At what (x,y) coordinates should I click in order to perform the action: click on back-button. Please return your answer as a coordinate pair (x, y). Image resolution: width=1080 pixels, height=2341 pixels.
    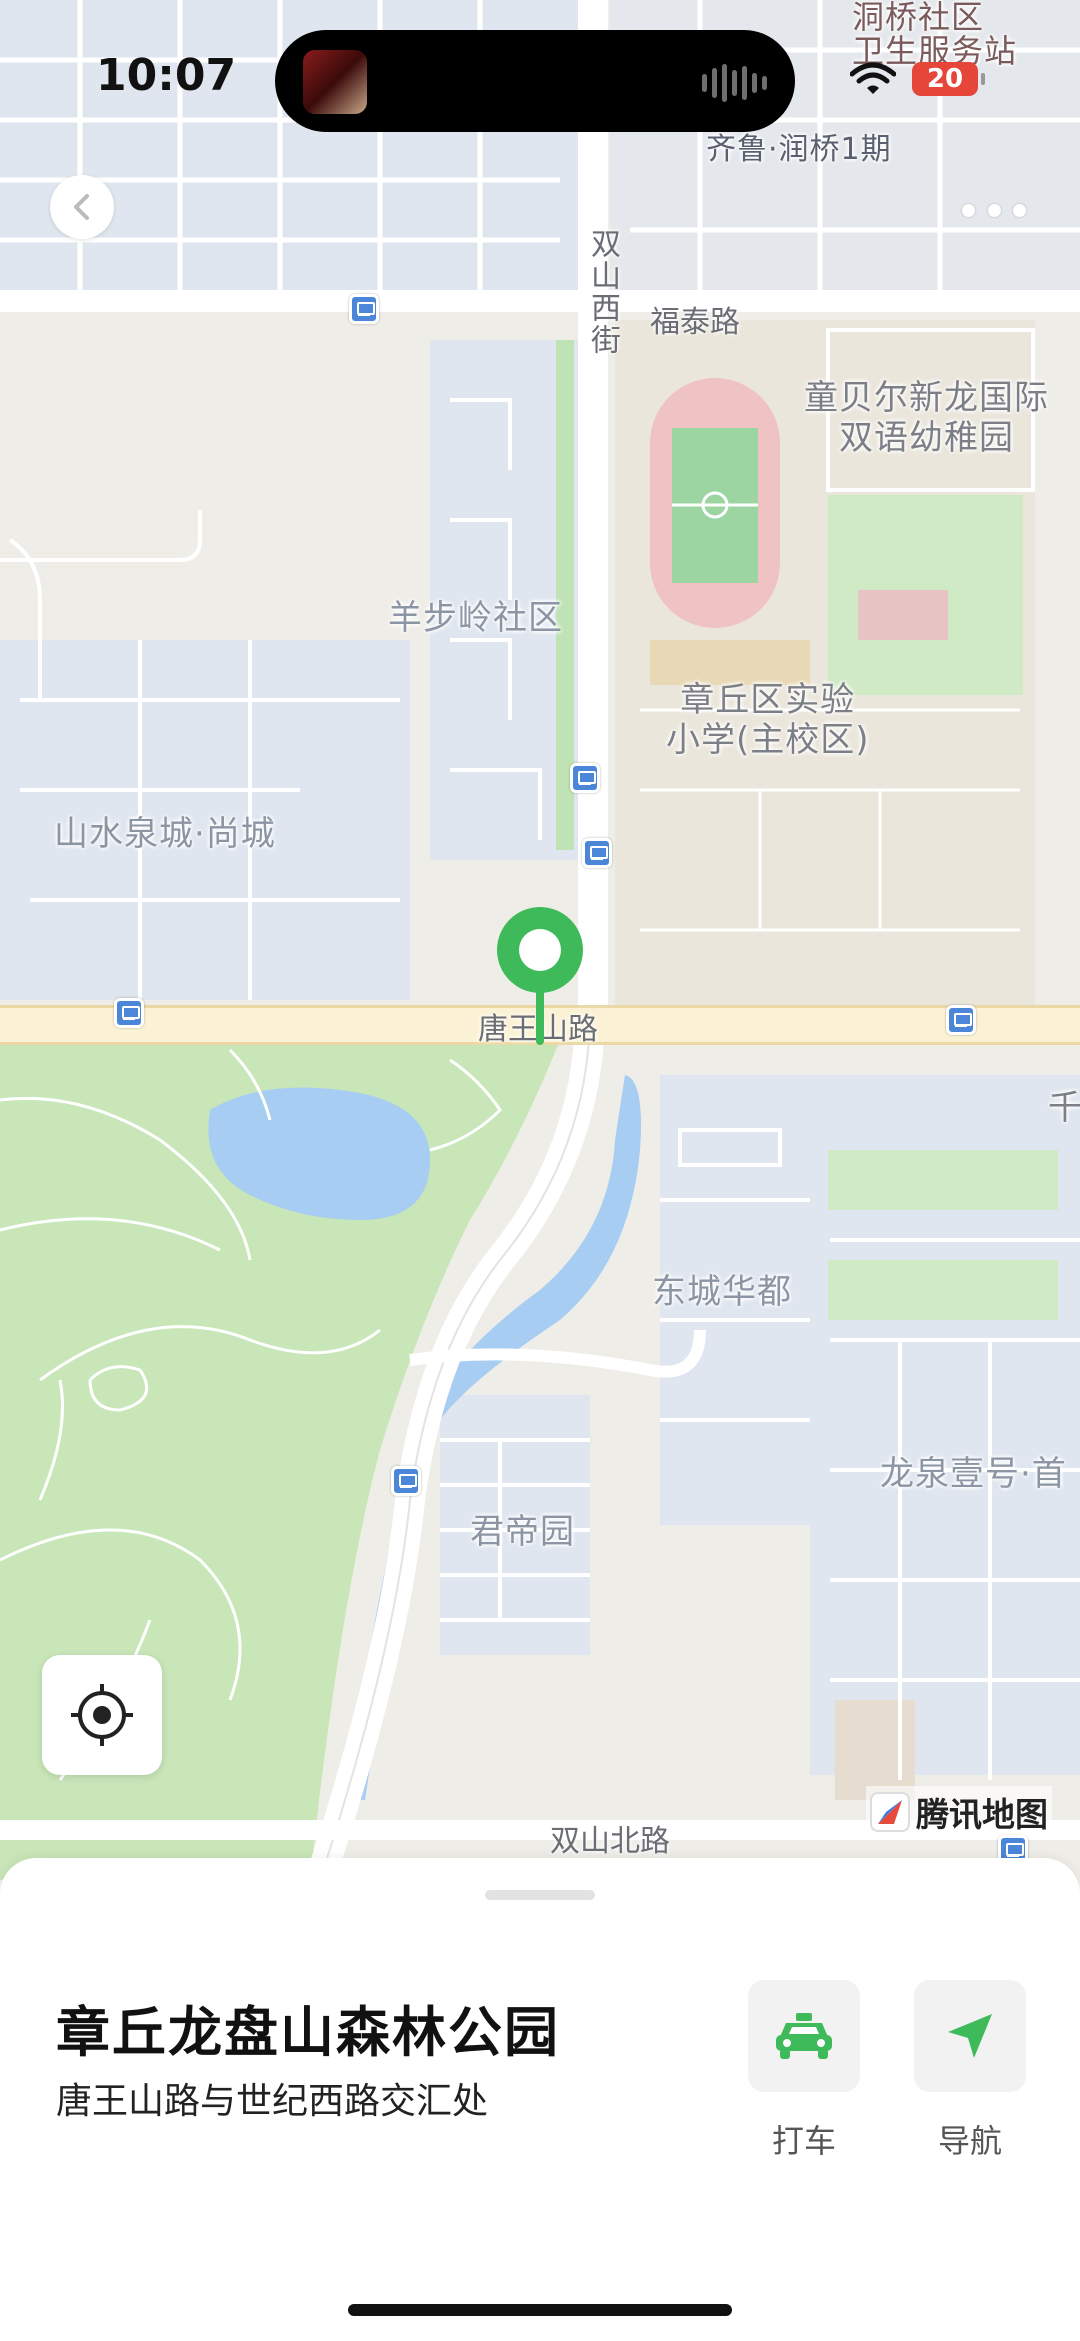
    Looking at the image, I should click on (82, 207).